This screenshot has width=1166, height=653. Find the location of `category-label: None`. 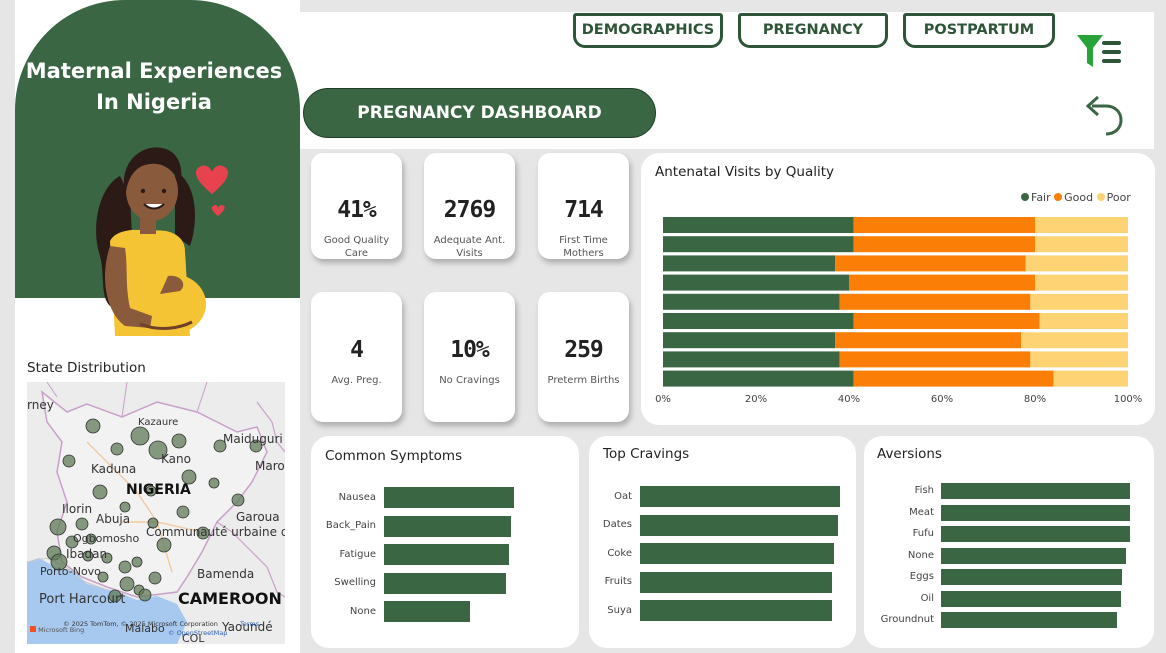

category-label: None is located at coordinates (920, 555).